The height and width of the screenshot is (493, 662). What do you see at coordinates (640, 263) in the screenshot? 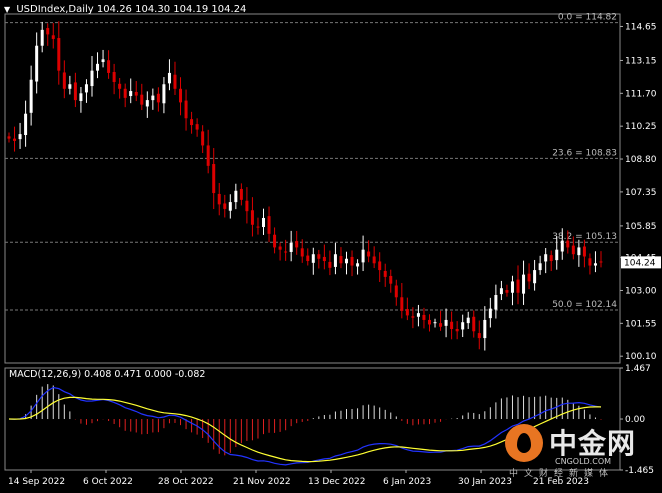
I see `current-price-label: 104.24` at bounding box center [640, 263].